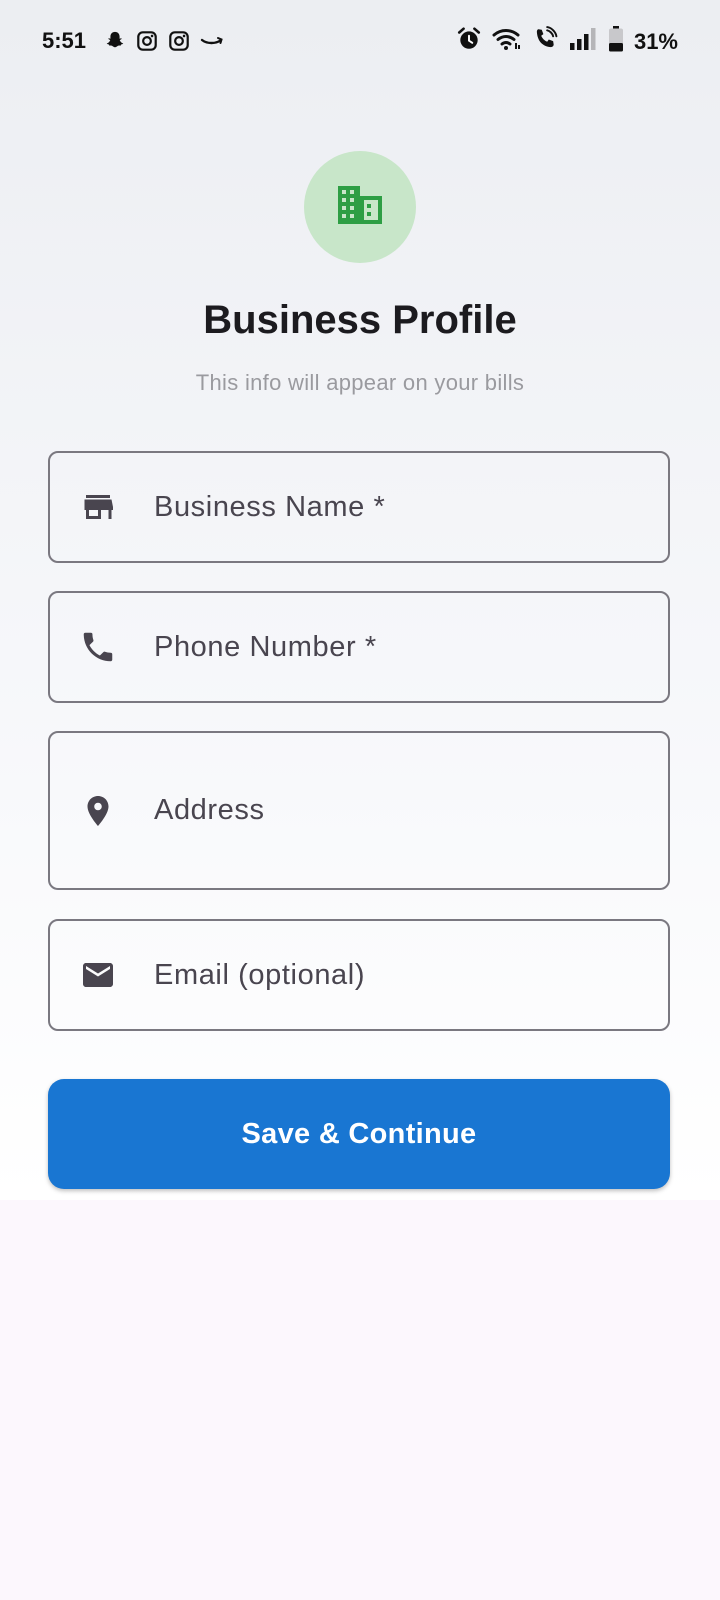  What do you see at coordinates (545, 41) in the screenshot?
I see `wifi-calling-icon` at bounding box center [545, 41].